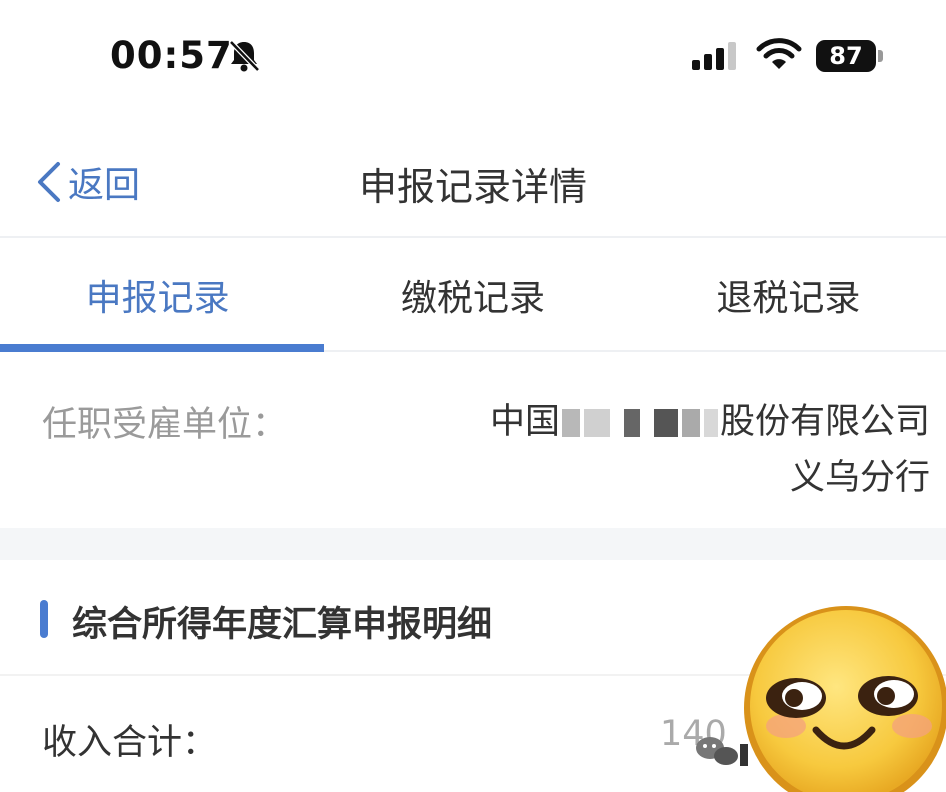 Image resolution: width=946 pixels, height=792 pixels. What do you see at coordinates (157, 298) in the screenshot?
I see `tab-label: 申报记录` at bounding box center [157, 298].